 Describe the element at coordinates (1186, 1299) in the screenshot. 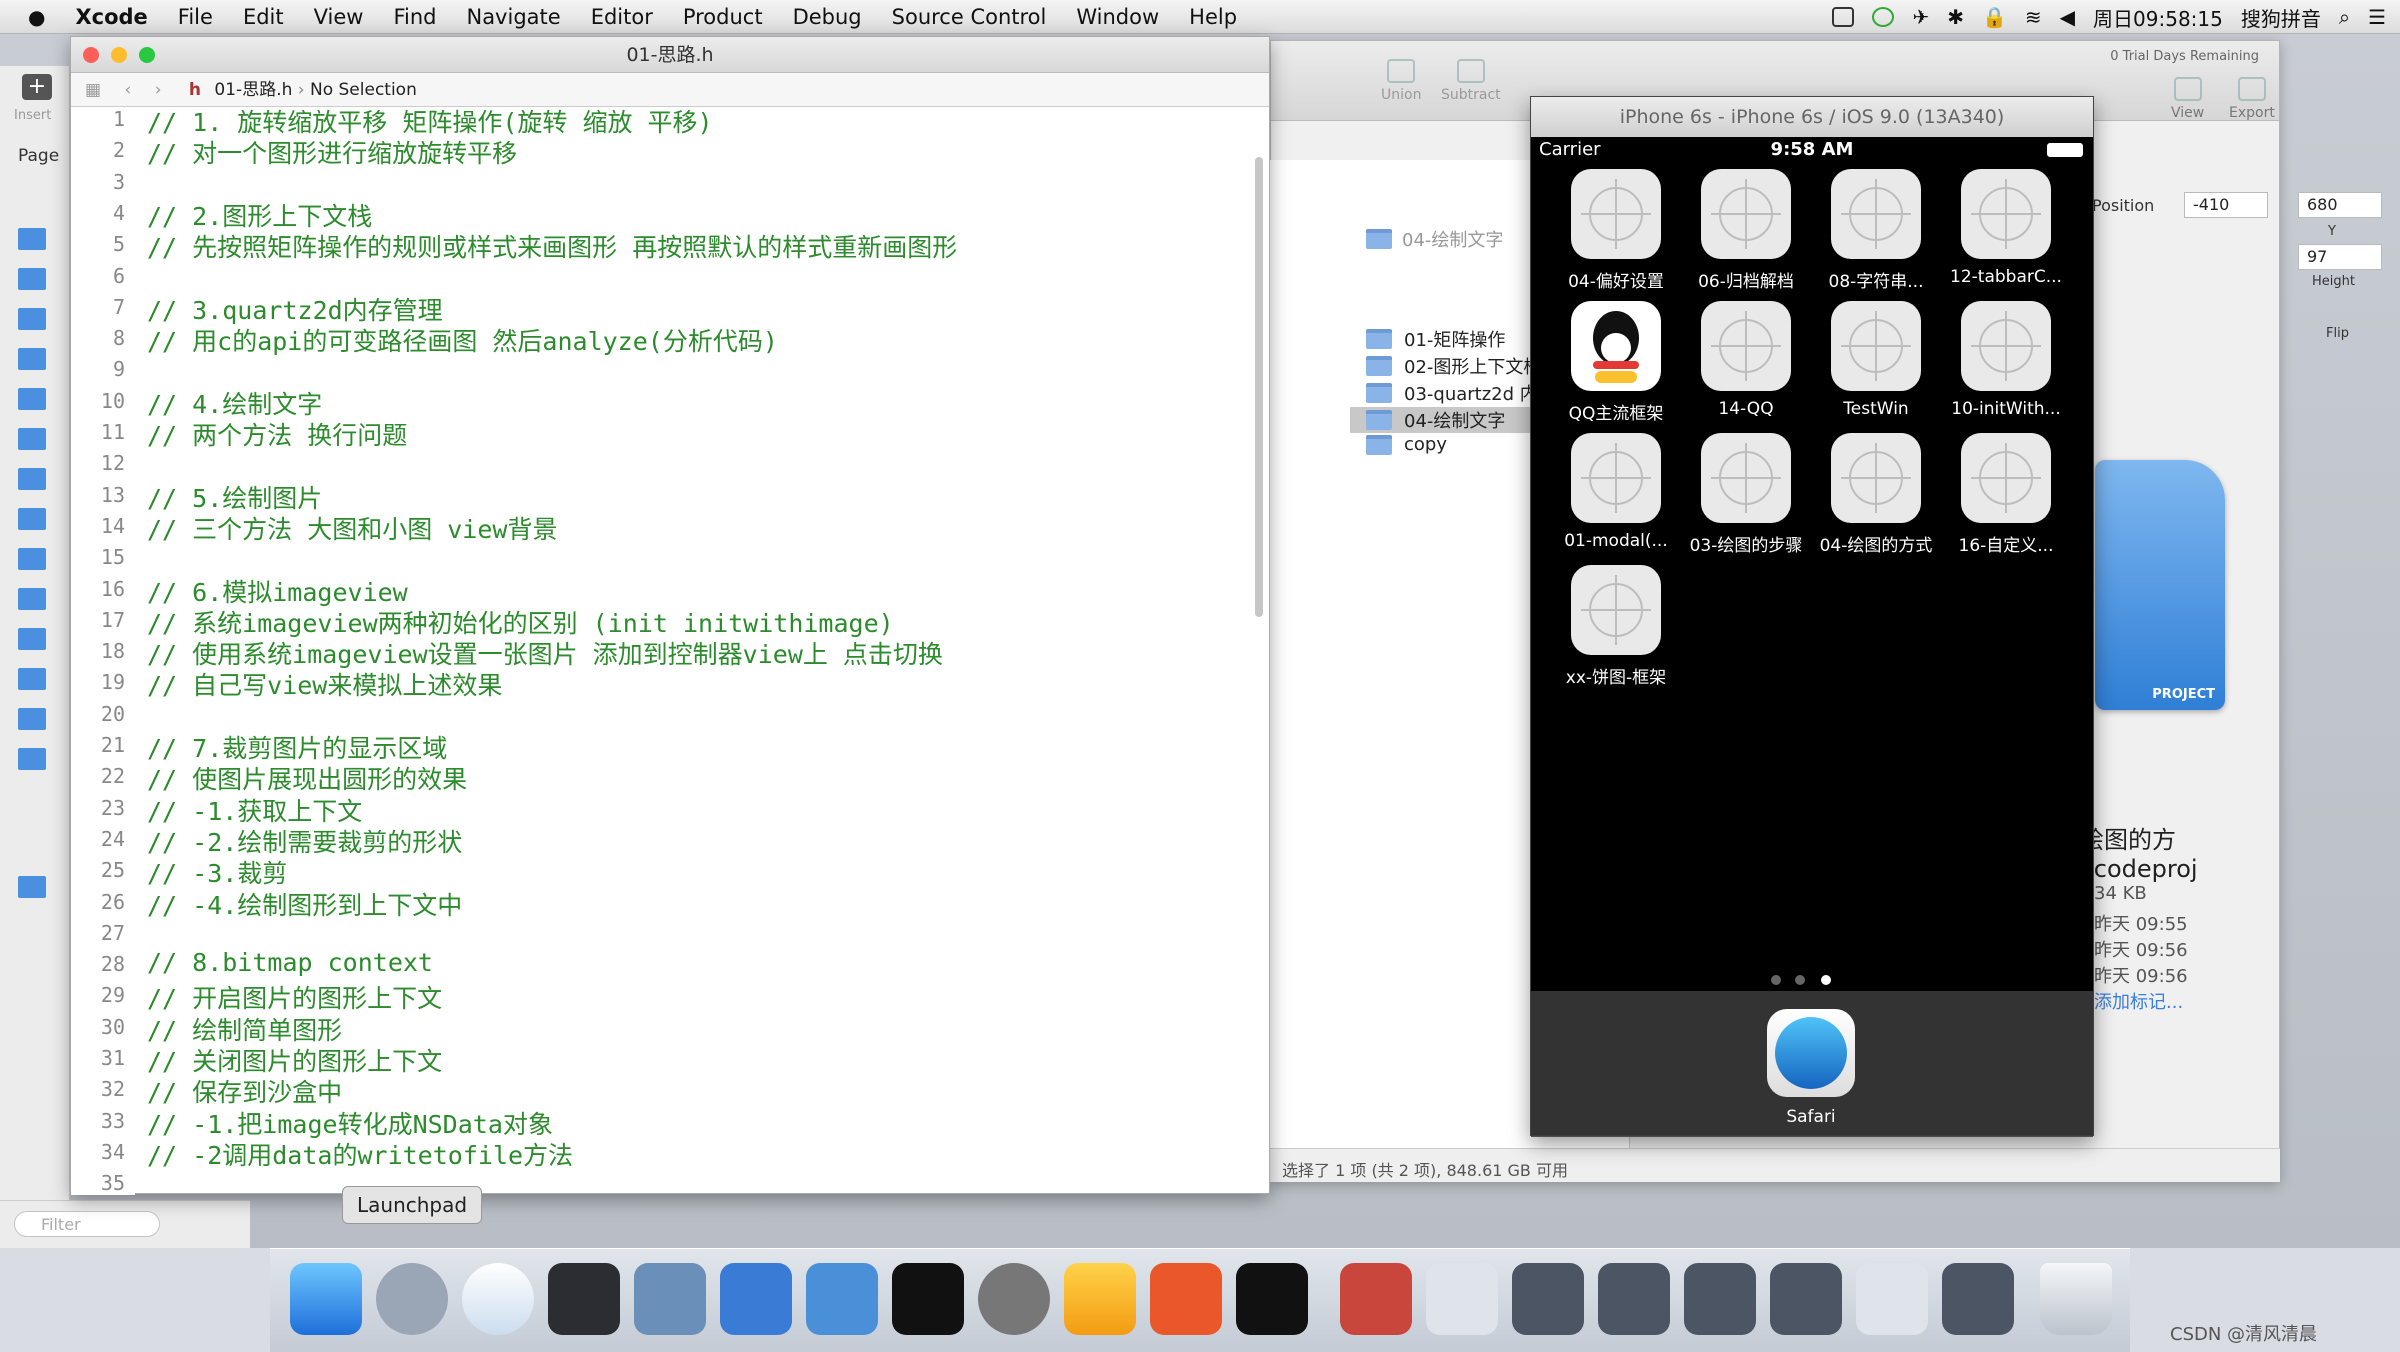

I see `presentation-icon` at that location.